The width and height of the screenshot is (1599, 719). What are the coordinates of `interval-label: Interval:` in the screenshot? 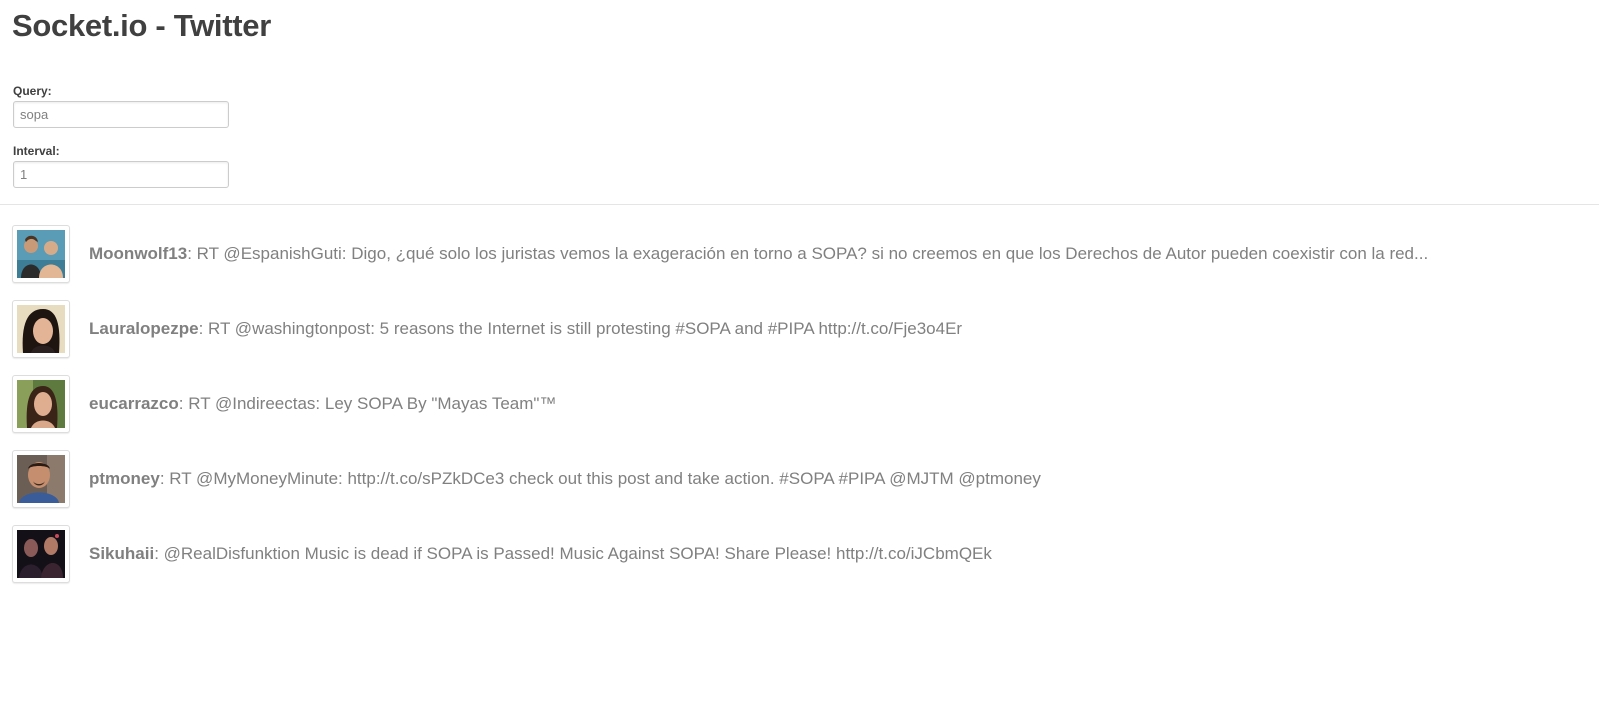 It's located at (36, 151).